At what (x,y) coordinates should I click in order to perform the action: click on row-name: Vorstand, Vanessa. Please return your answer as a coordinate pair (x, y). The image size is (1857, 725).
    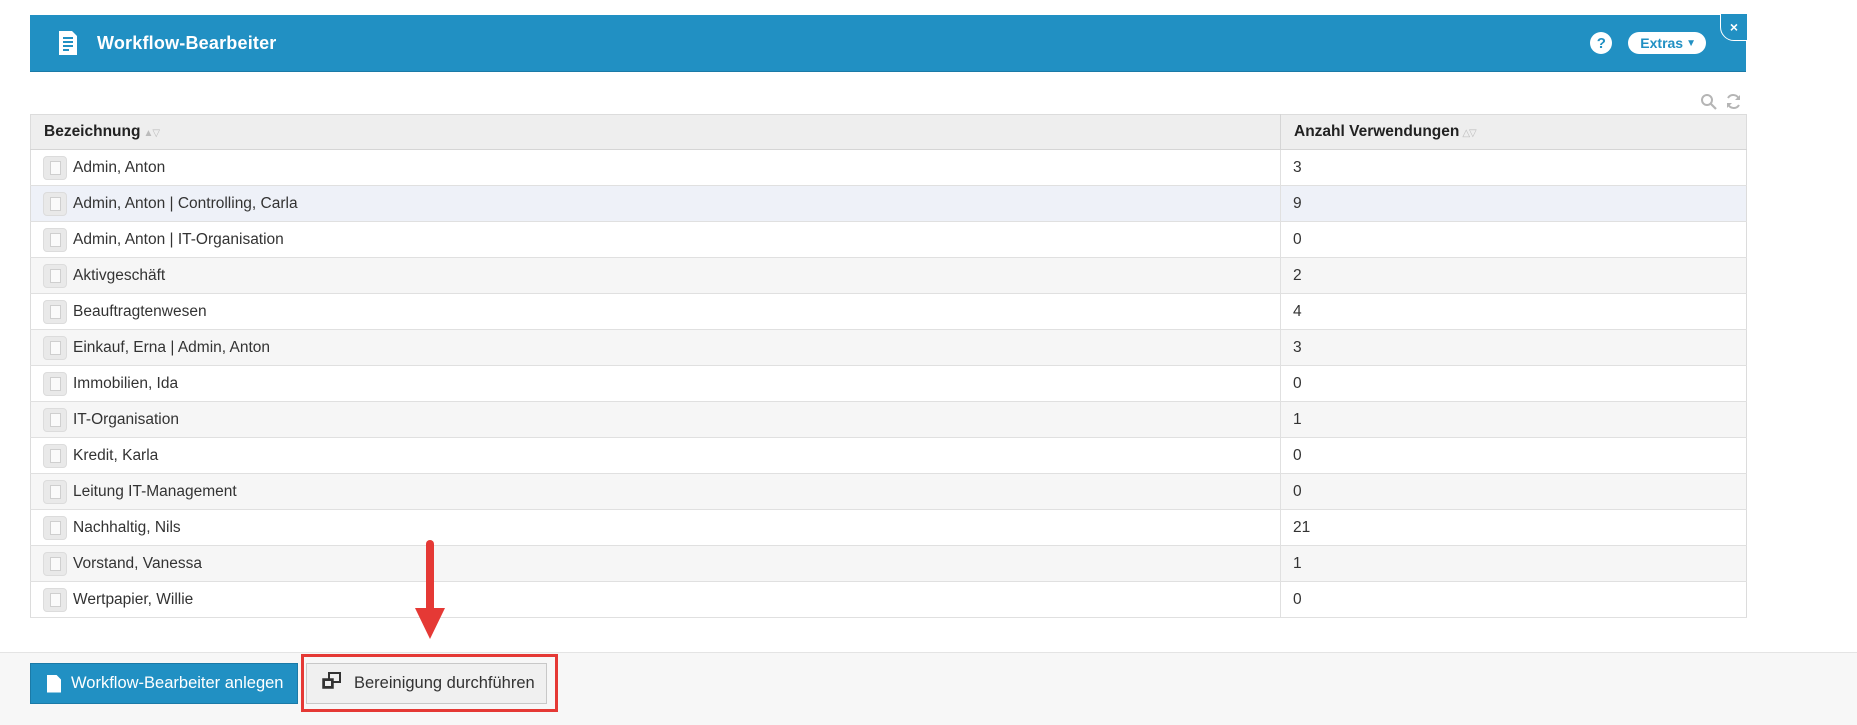
    Looking at the image, I should click on (137, 563).